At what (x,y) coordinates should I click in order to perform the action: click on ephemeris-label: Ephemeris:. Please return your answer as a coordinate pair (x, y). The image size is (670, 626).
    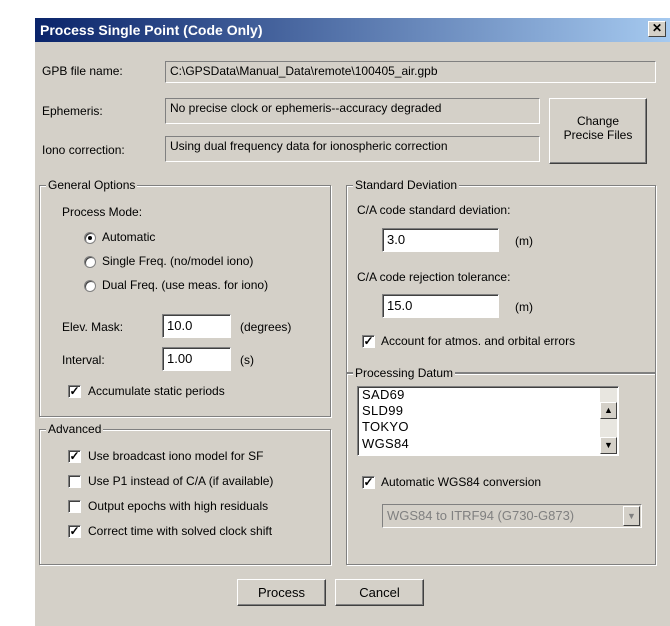
    Looking at the image, I should click on (72, 111).